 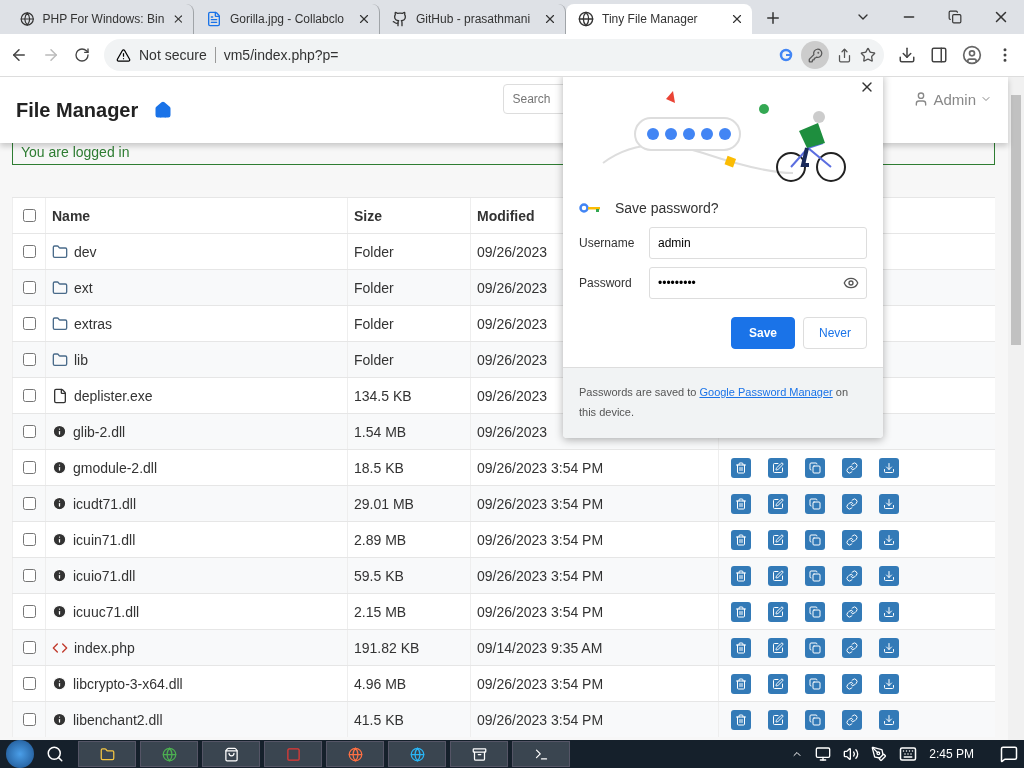 What do you see at coordinates (163, 110) in the screenshot?
I see `home-icon` at bounding box center [163, 110].